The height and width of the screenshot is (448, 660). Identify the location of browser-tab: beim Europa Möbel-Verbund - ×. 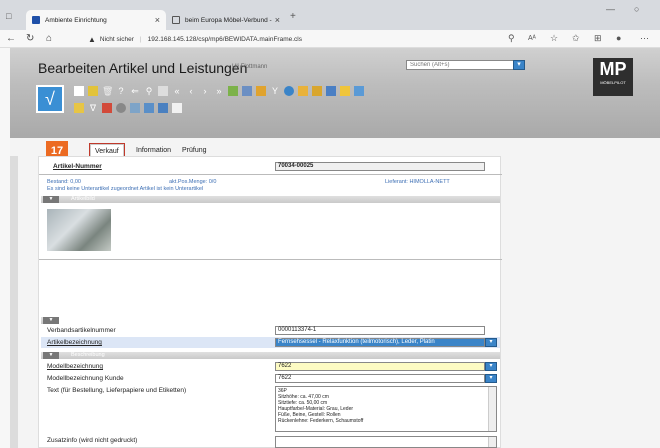
(226, 20).